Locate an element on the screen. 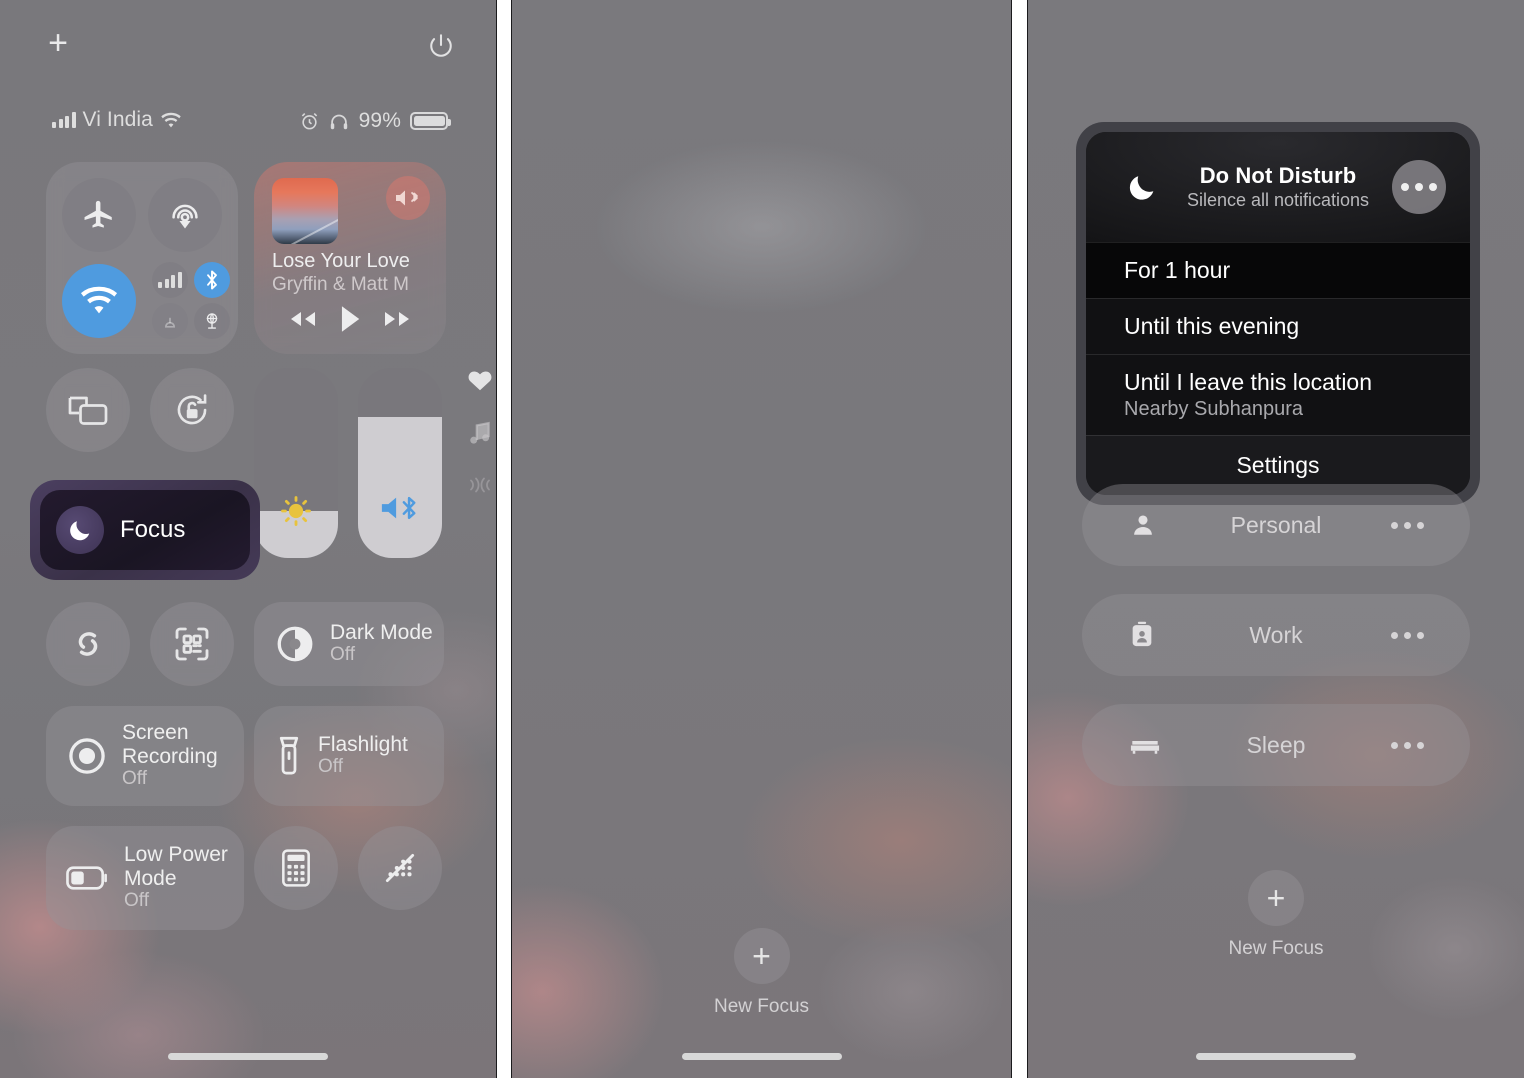  airplane-mode-icon is located at coordinates (99, 215).